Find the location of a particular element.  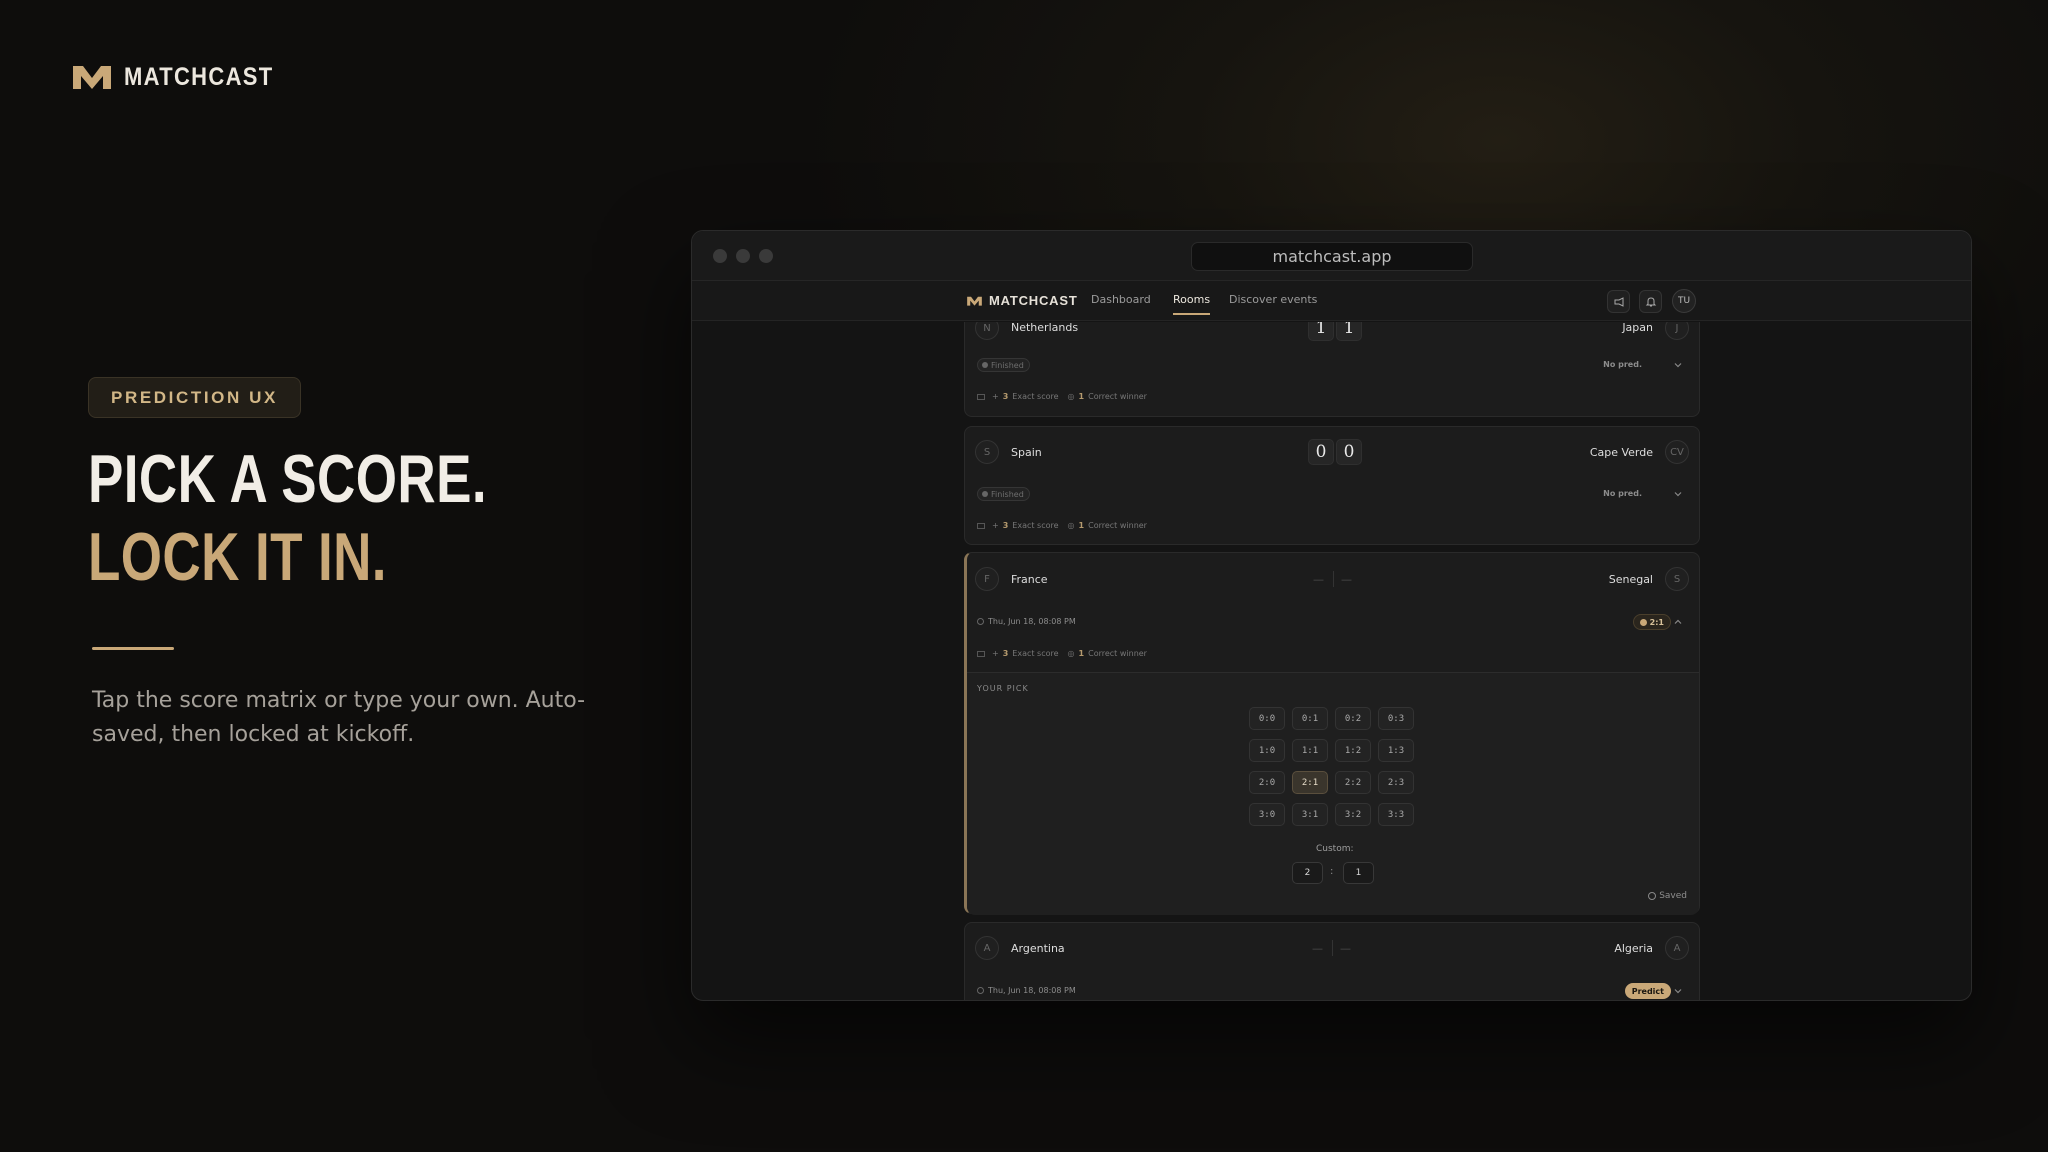

hero-headline: PICK A SCORE. LOCK IT IN. is located at coordinates (344, 518).